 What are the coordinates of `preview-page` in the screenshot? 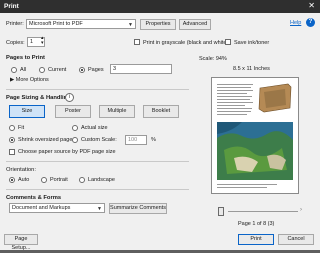 It's located at (255, 135).